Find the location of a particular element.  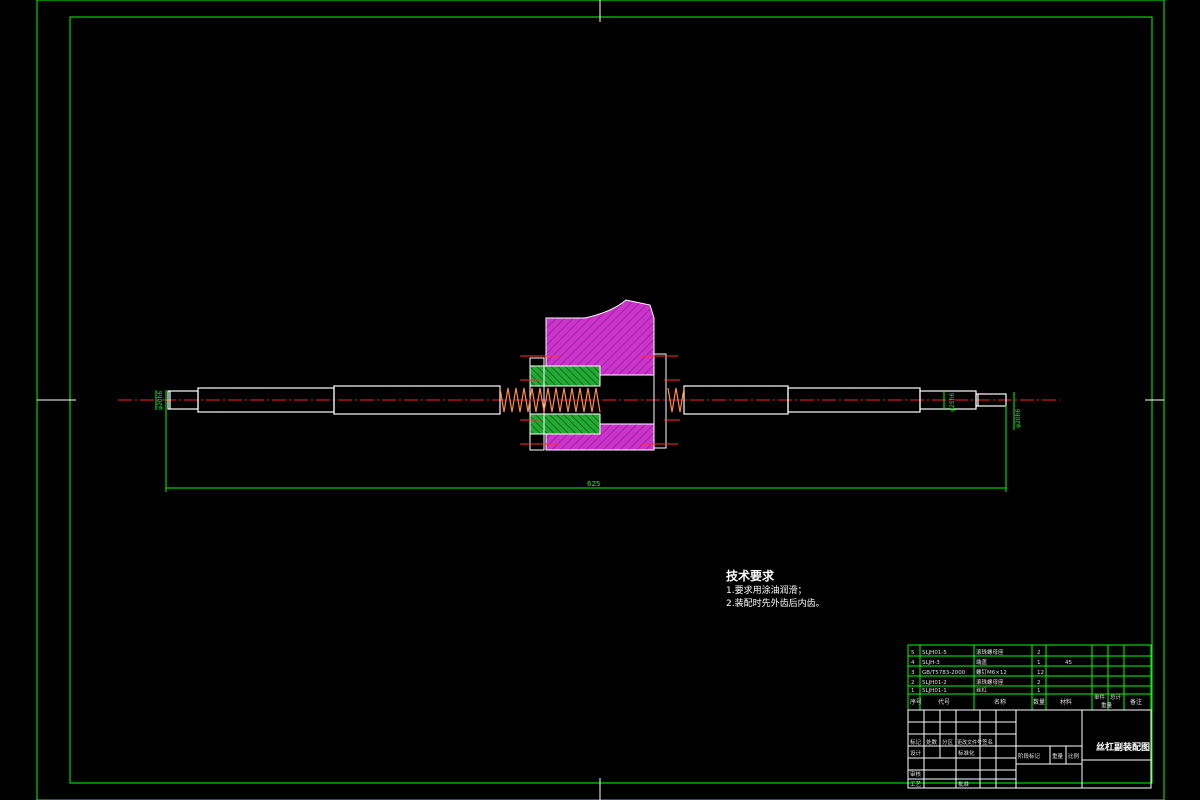

parts-row-no: 2 is located at coordinates (913, 683).